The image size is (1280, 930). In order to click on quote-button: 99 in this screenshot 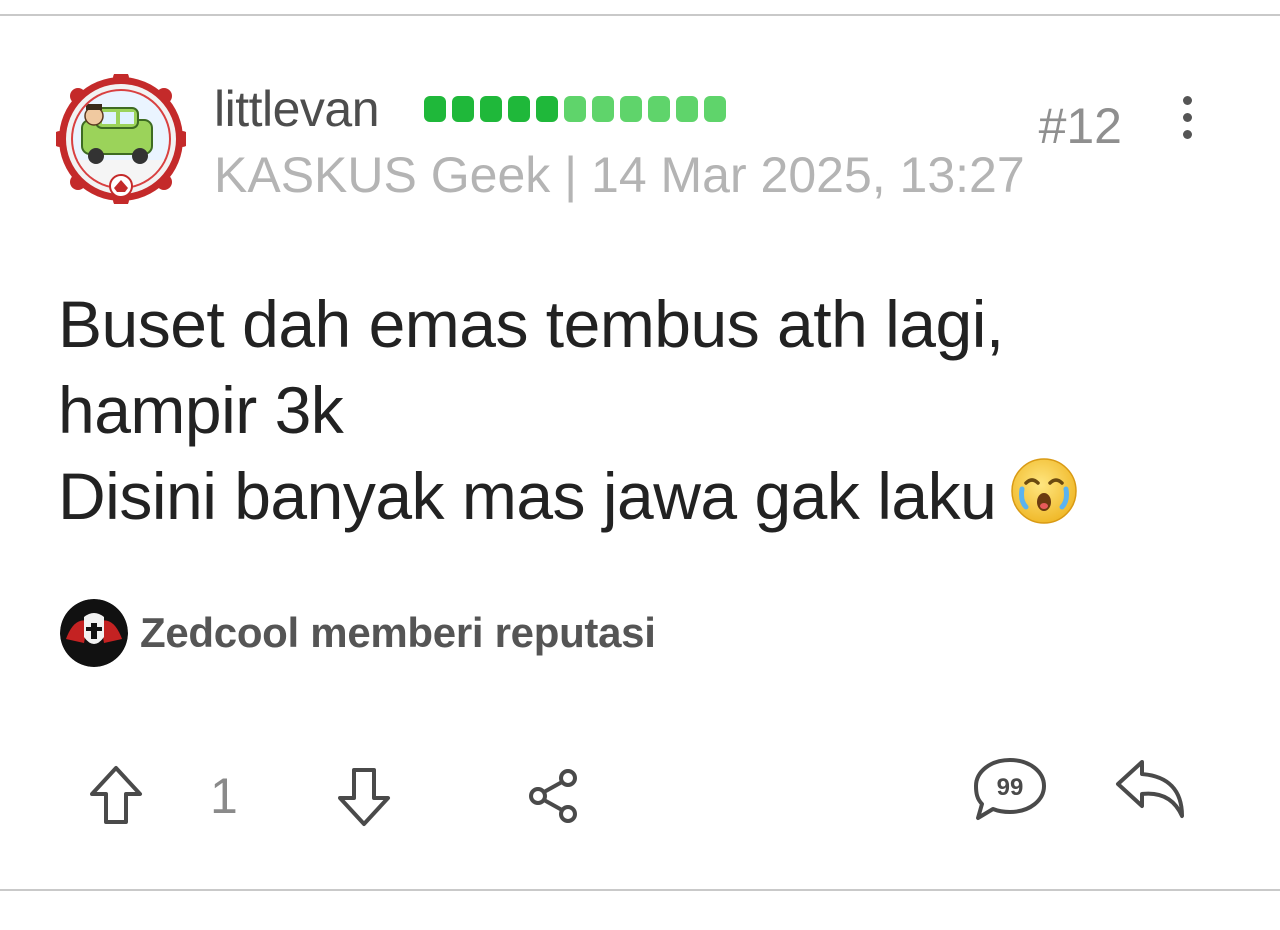, I will do `click(1010, 789)`.